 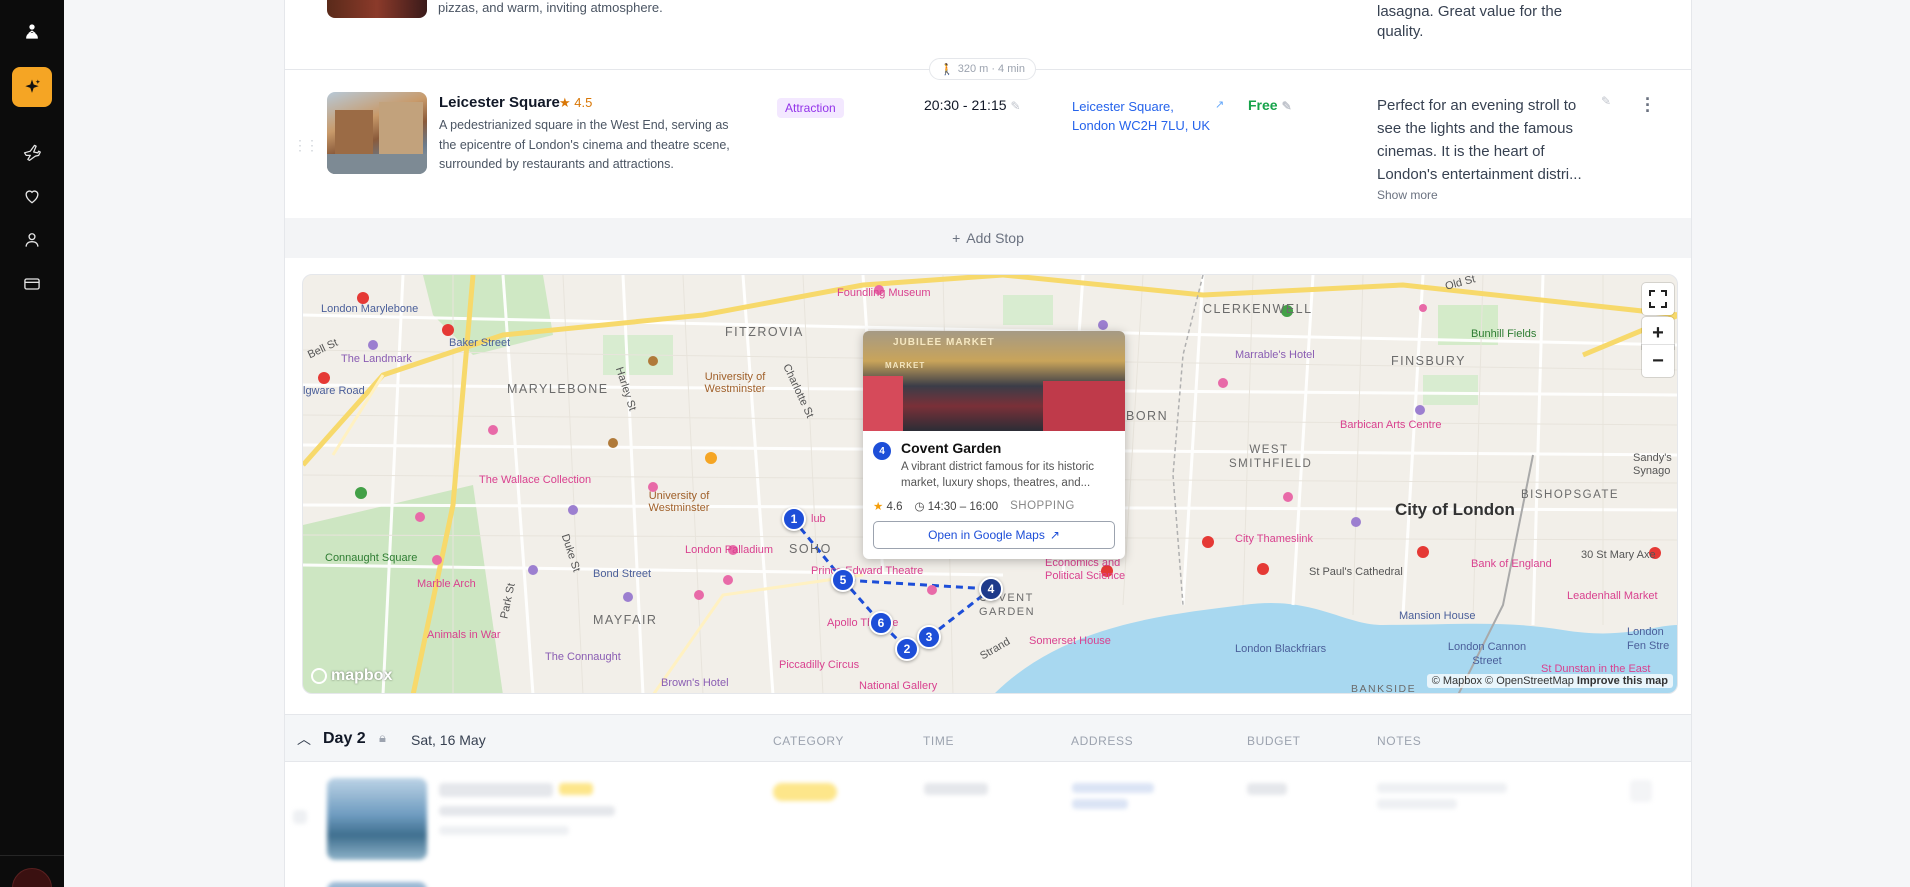 I want to click on column-header-time: TIME, so click(x=939, y=741).